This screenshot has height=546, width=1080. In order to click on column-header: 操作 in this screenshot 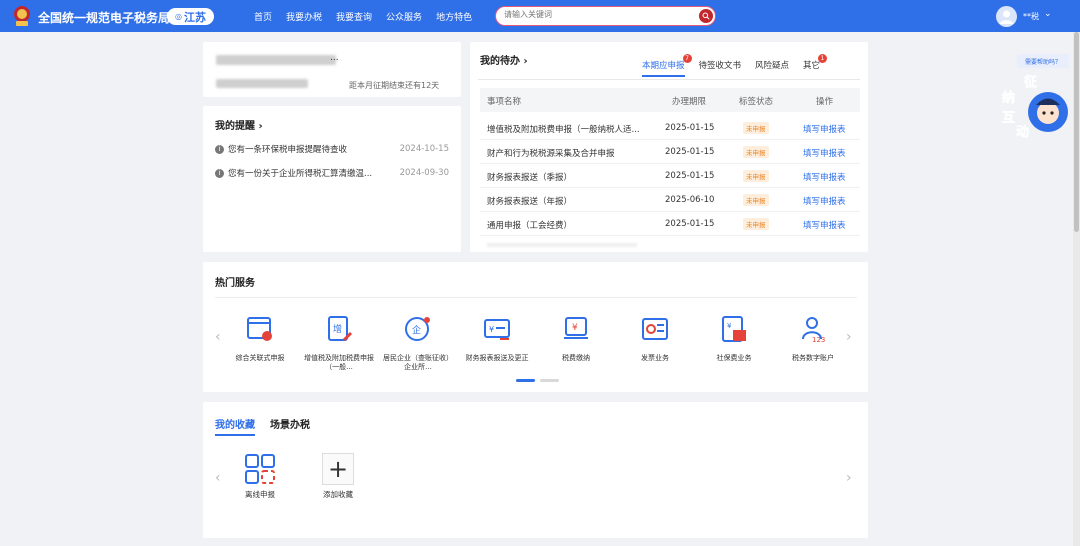, I will do `click(825, 102)`.